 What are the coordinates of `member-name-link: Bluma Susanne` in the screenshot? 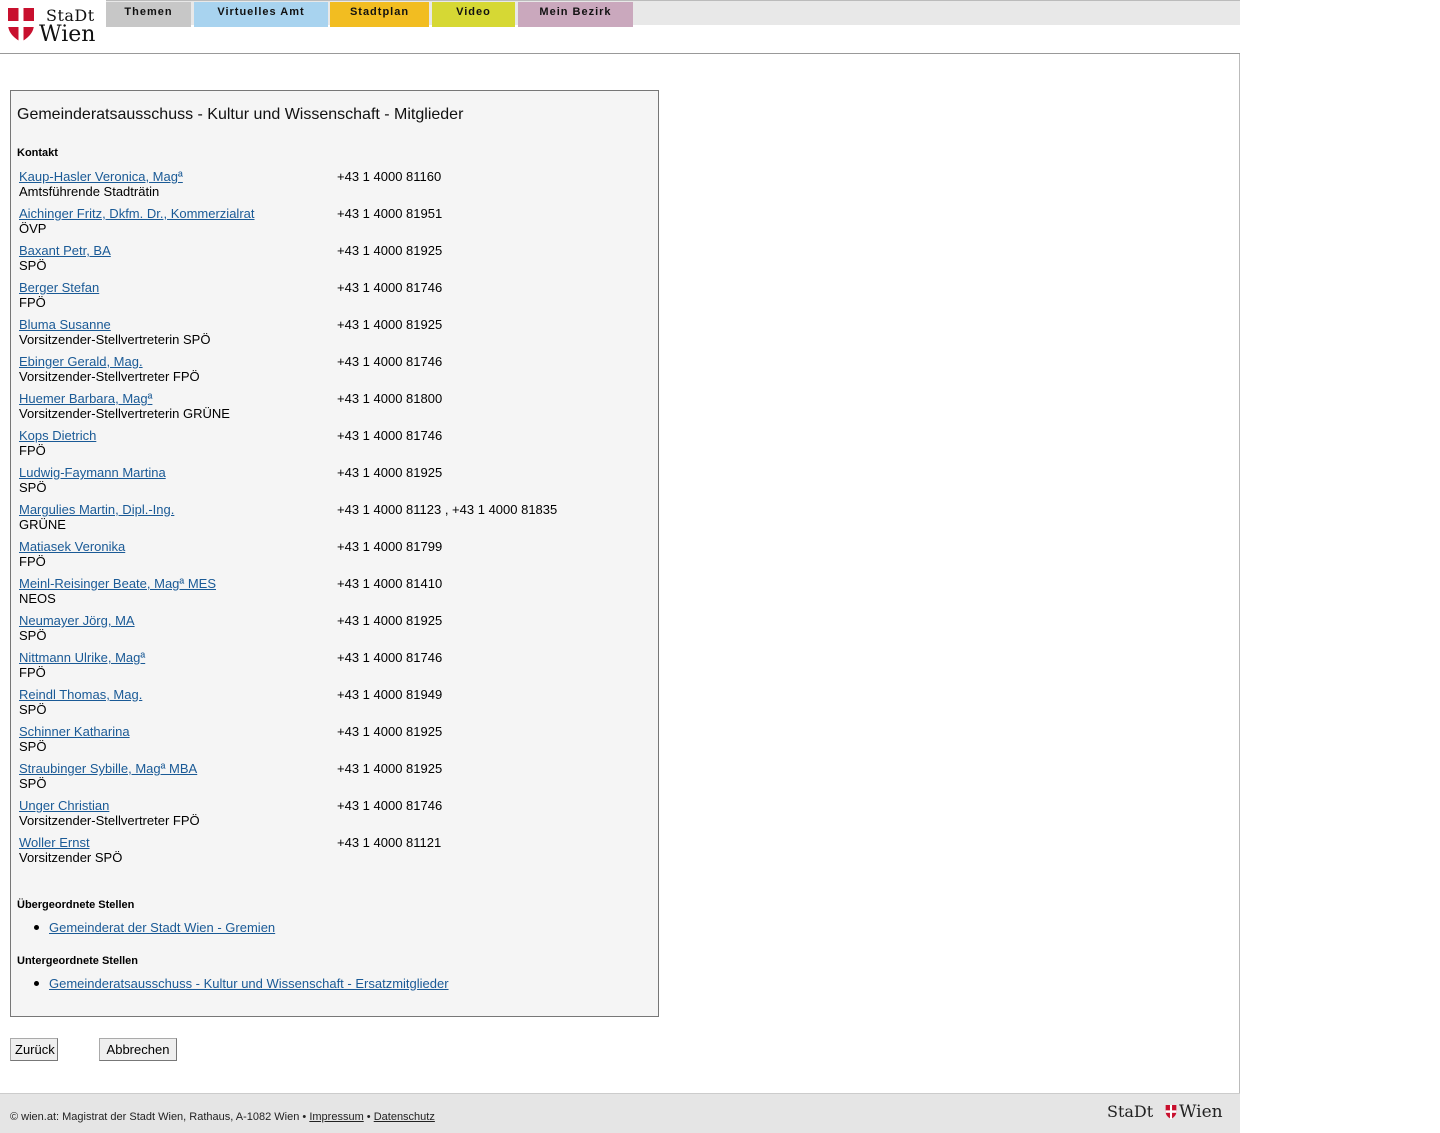 It's located at (65, 324).